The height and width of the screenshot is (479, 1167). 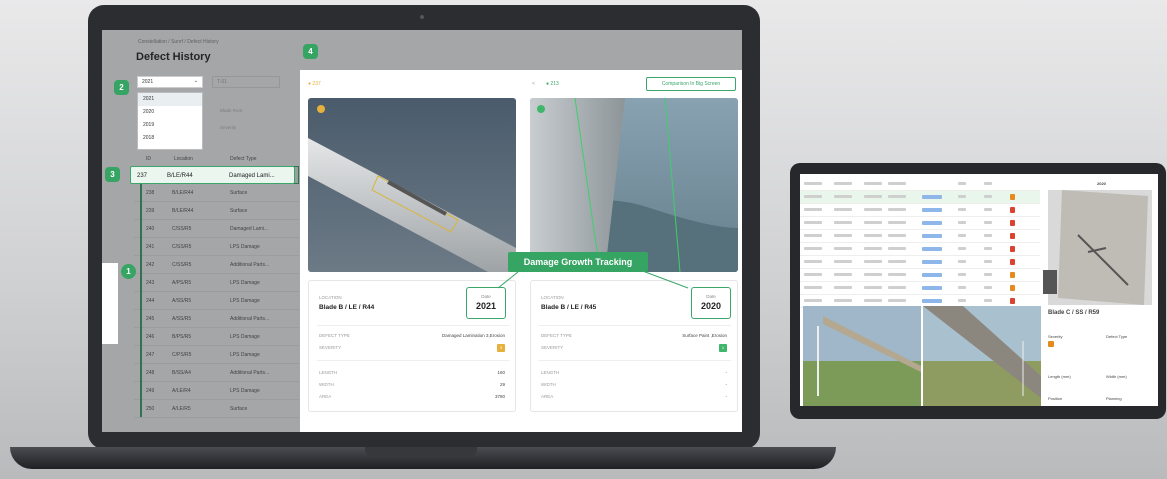 What do you see at coordinates (502, 384) in the screenshot?
I see `width-value: 29` at bounding box center [502, 384].